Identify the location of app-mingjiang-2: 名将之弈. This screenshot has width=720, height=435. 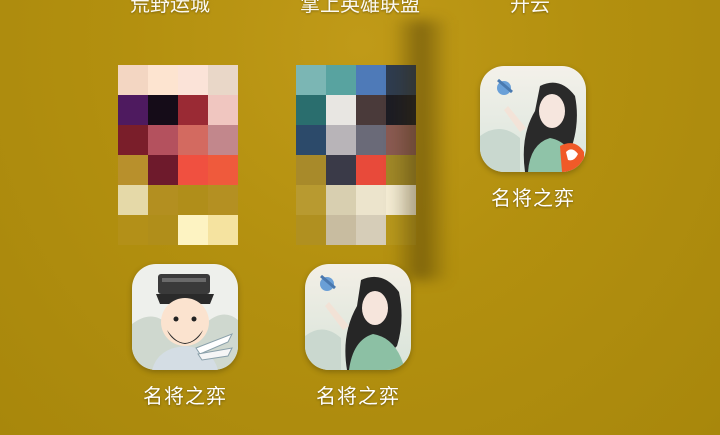
(185, 336).